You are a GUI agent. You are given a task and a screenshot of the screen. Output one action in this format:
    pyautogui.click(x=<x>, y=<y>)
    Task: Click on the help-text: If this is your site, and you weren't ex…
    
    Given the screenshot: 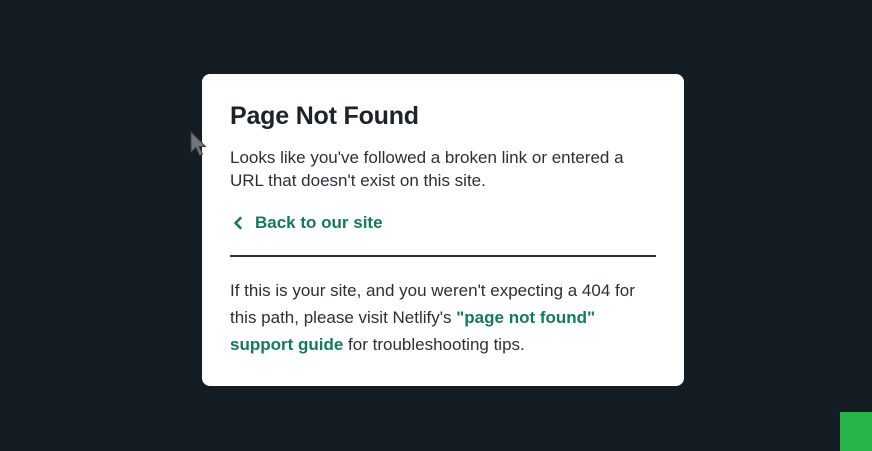 What is the action you would take?
    pyautogui.click(x=443, y=317)
    